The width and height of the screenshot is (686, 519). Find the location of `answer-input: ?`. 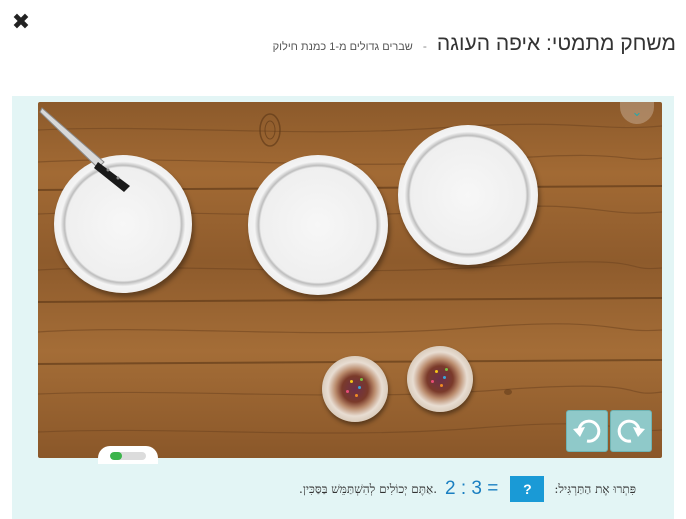

answer-input: ? is located at coordinates (527, 489).